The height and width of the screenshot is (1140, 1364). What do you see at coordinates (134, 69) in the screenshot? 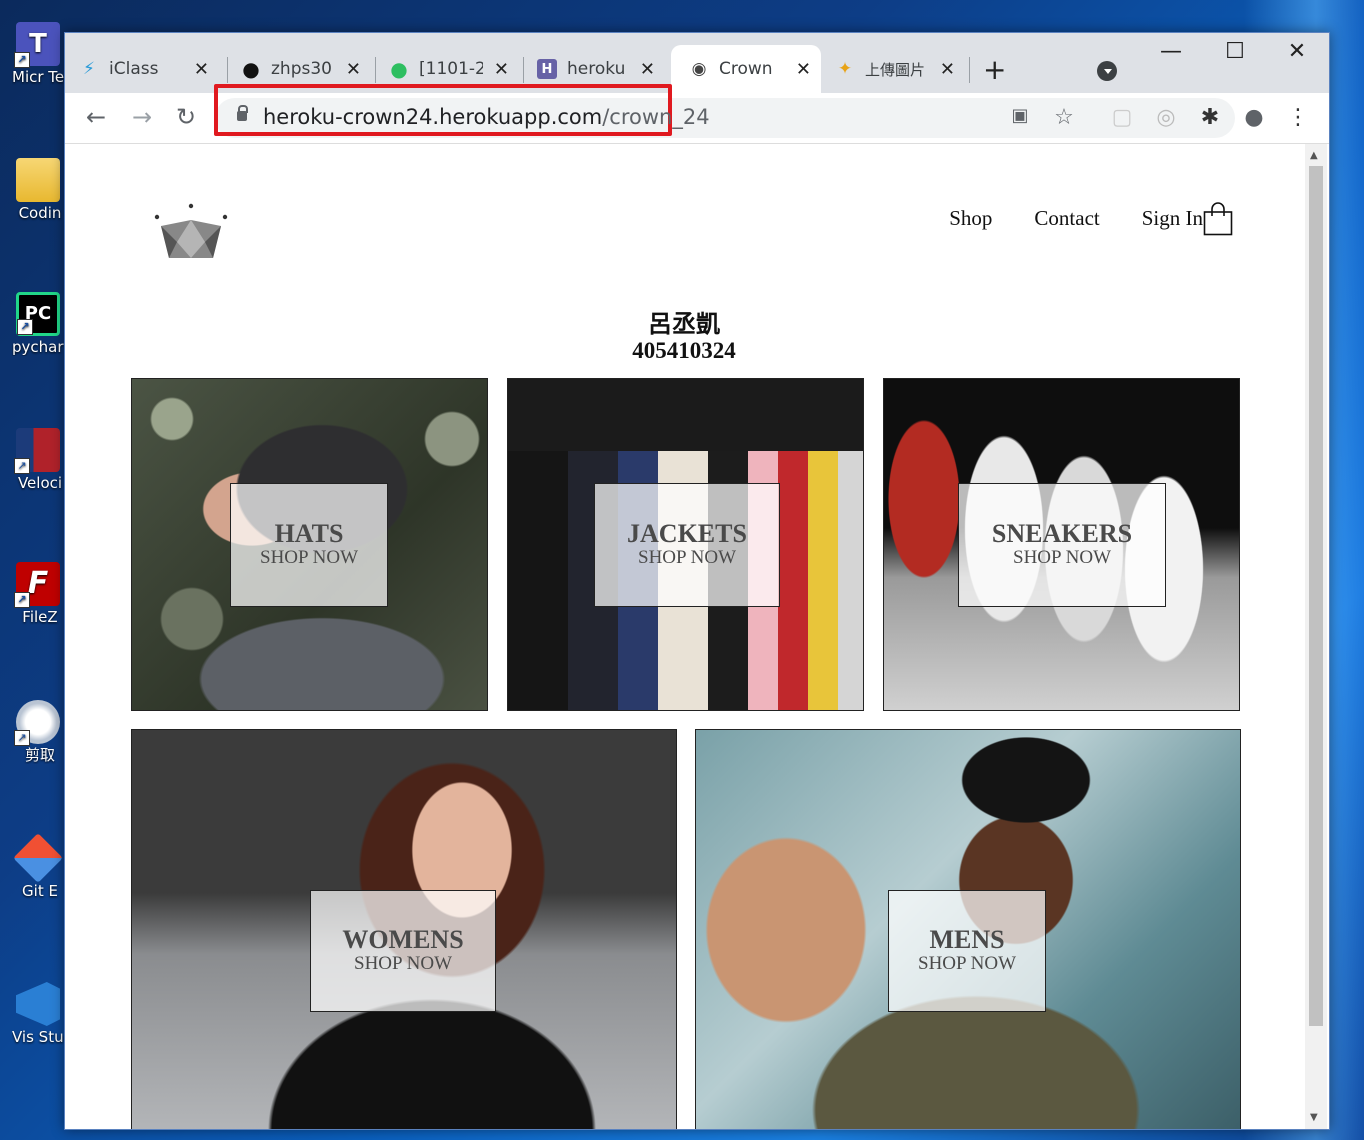
I see `tab-label: iClass` at bounding box center [134, 69].